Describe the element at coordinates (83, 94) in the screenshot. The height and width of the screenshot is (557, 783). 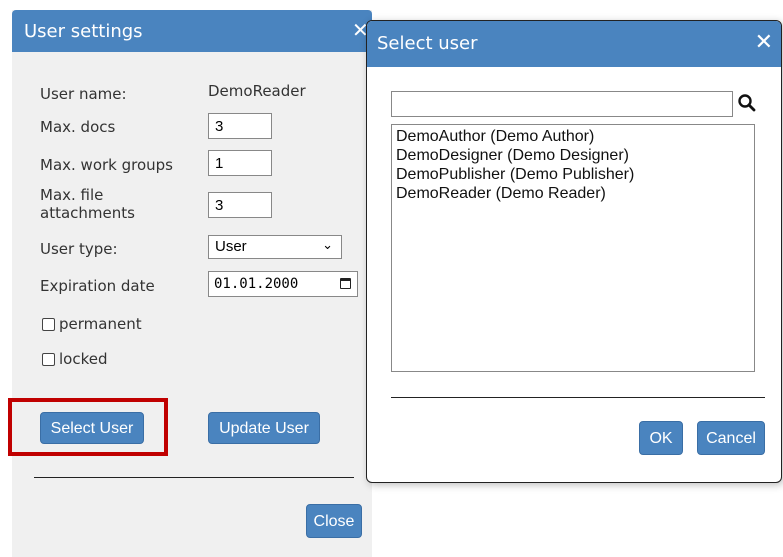
I see `user-name-label: User name:` at that location.